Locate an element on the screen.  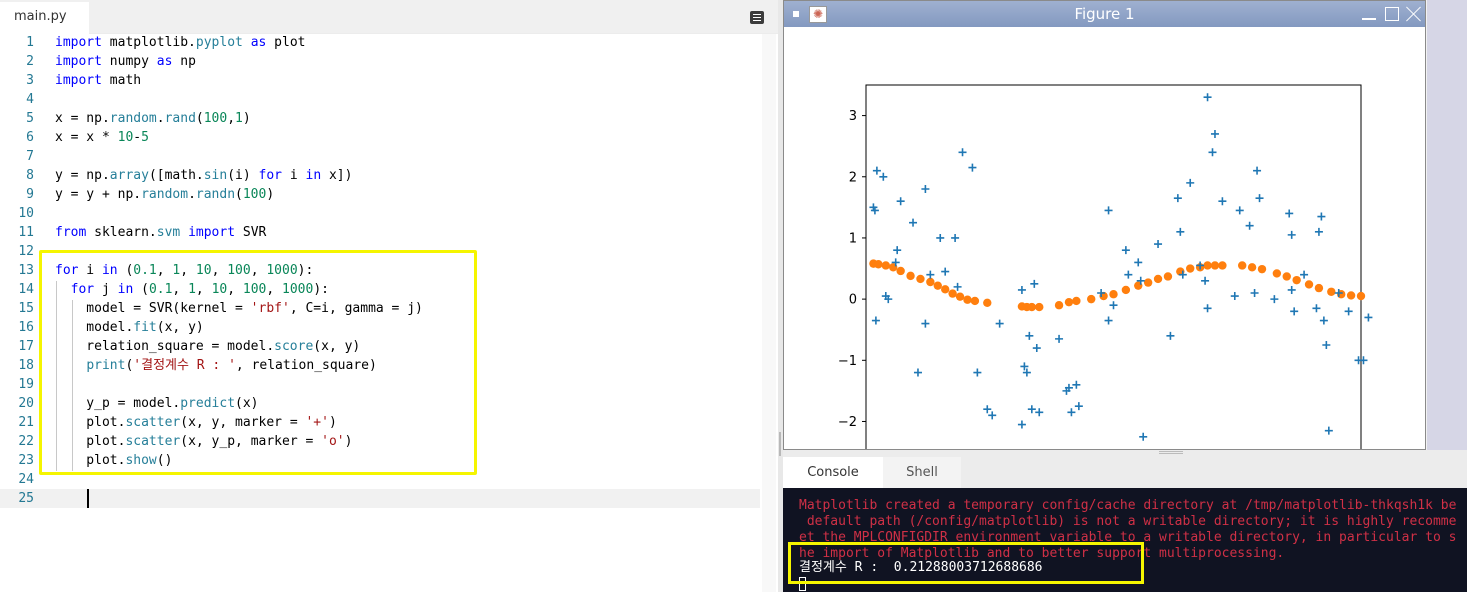
code-line: 2 import numpy as np is located at coordinates (380, 61).